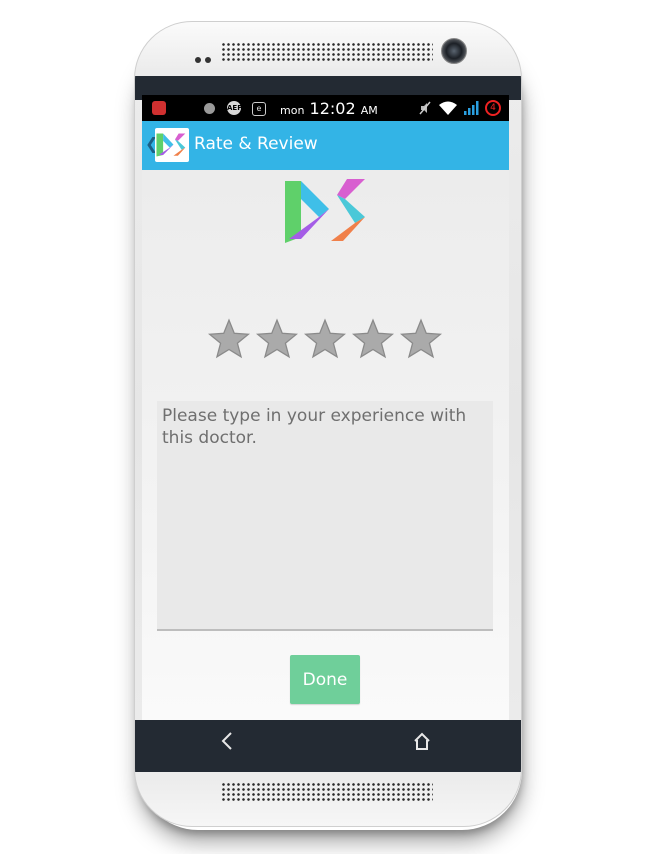 Image resolution: width=650 pixels, height=854 pixels. Describe the element at coordinates (325, 679) in the screenshot. I see `done-button: Done` at that location.